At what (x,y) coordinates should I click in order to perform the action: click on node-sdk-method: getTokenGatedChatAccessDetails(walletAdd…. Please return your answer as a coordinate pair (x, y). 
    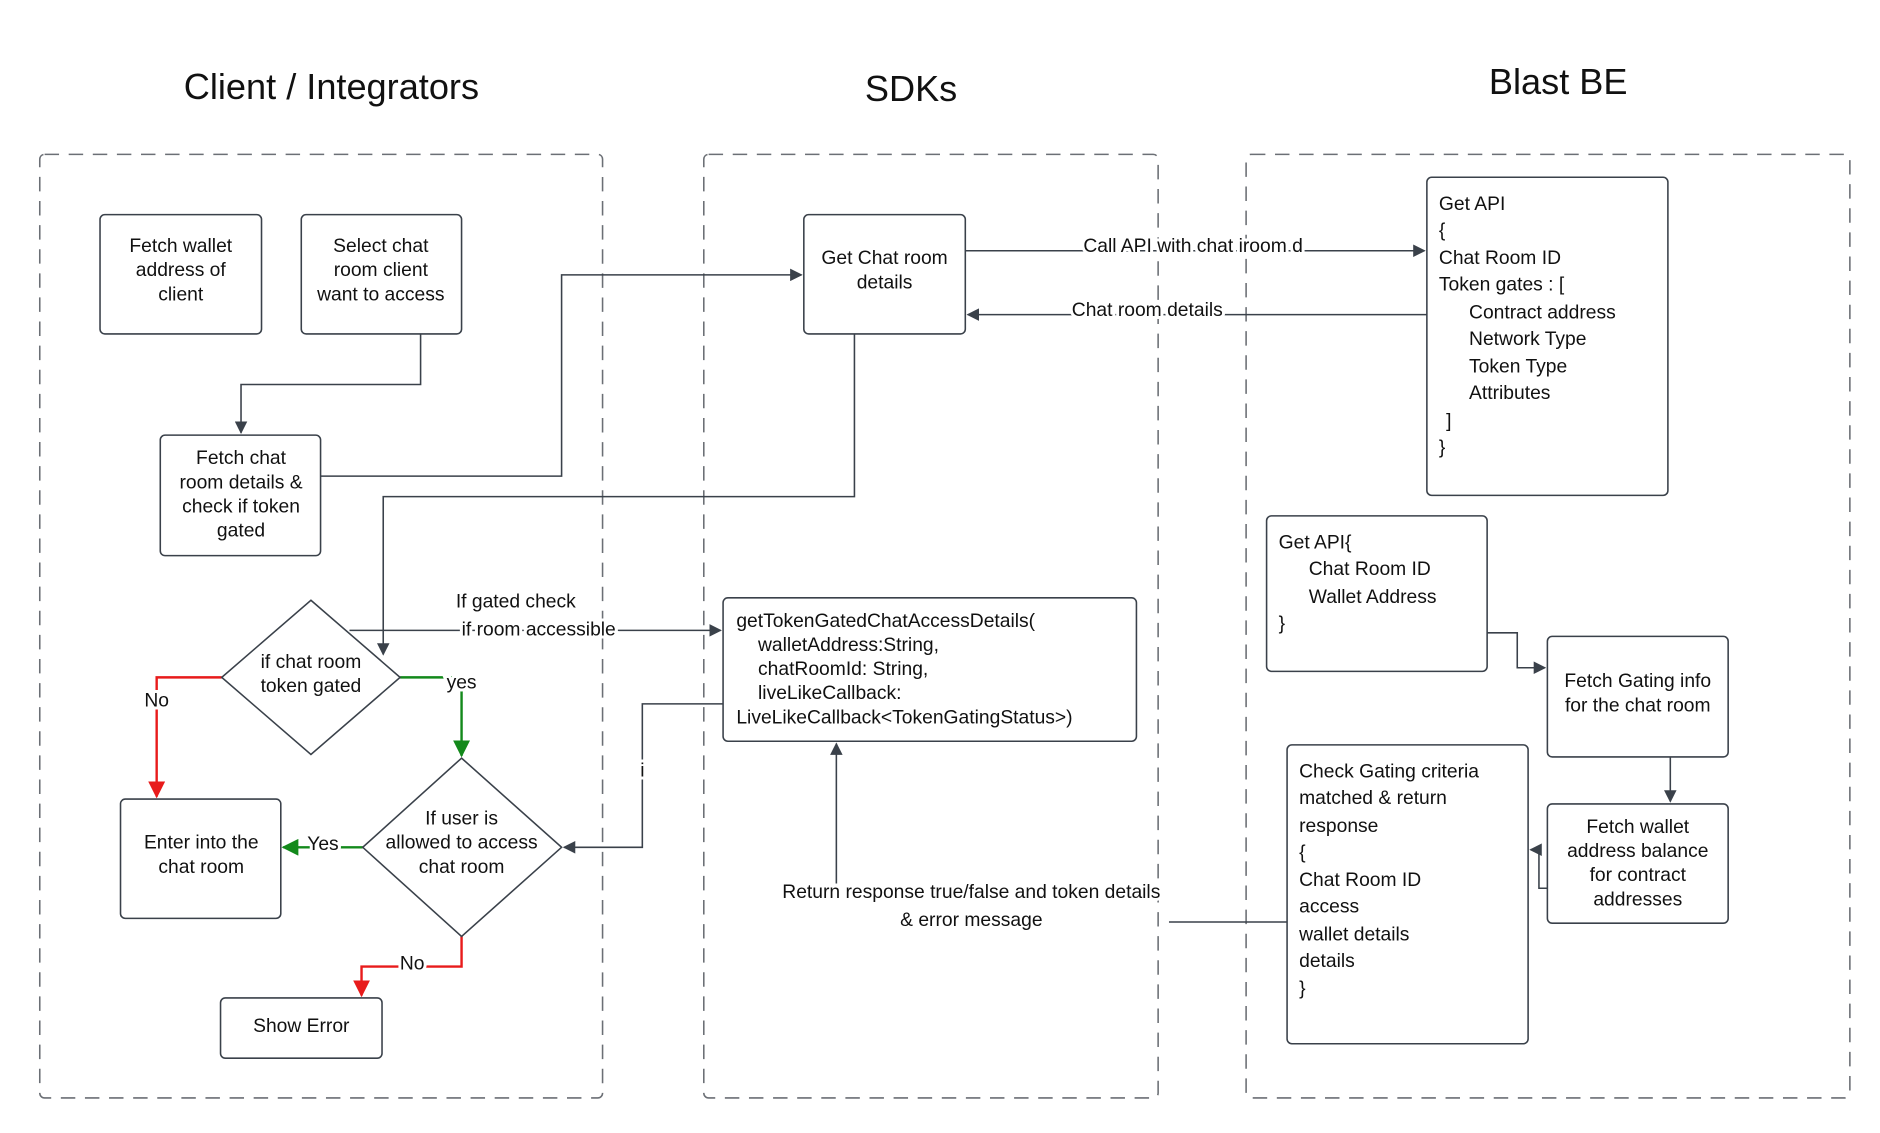
    Looking at the image, I should click on (930, 670).